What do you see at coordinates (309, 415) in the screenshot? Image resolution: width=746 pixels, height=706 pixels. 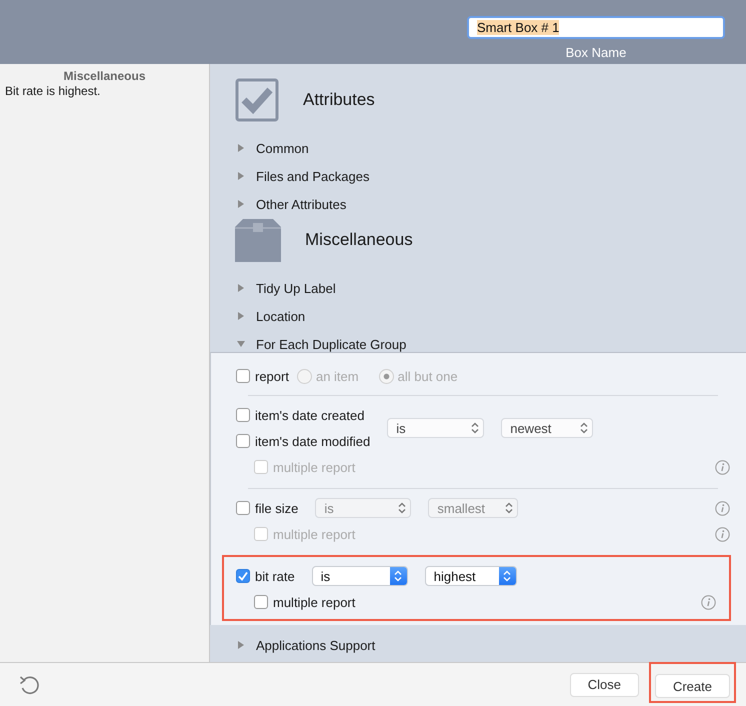 I see `checkbox-label: item's date created` at bounding box center [309, 415].